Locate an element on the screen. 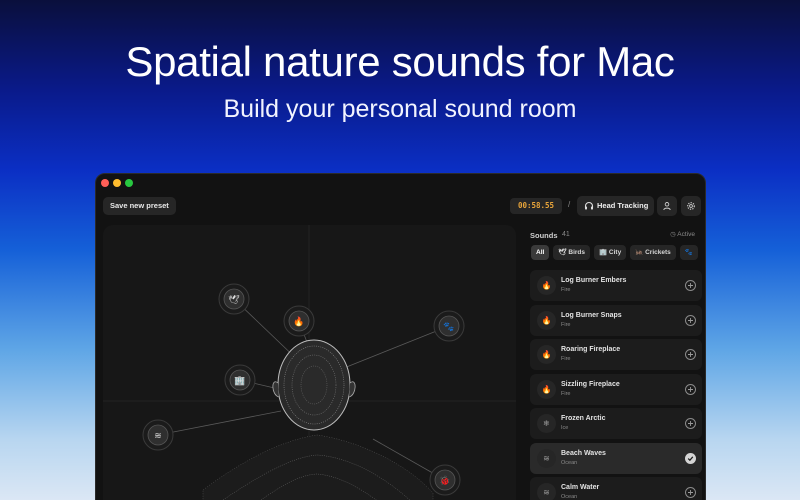  hero-title: Spatial nature sounds for Mac is located at coordinates (400, 61).